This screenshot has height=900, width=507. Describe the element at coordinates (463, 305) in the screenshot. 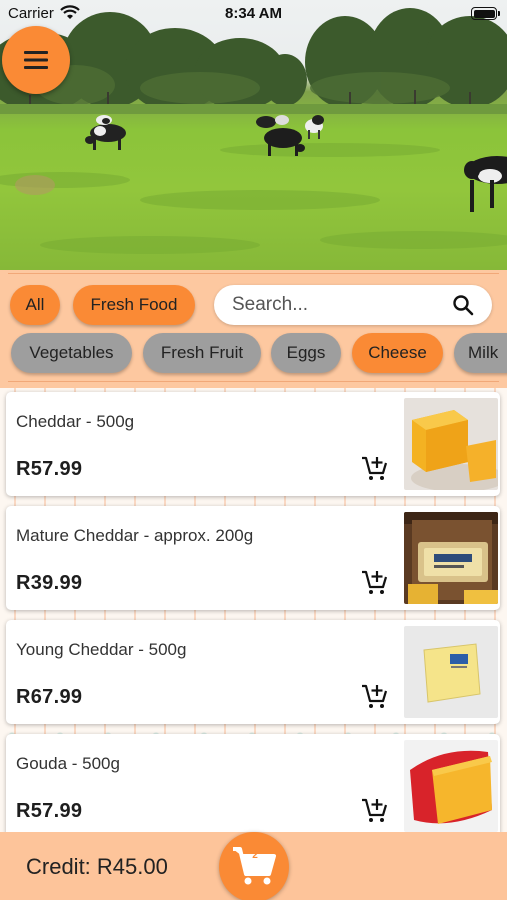

I see `search-icon` at that location.